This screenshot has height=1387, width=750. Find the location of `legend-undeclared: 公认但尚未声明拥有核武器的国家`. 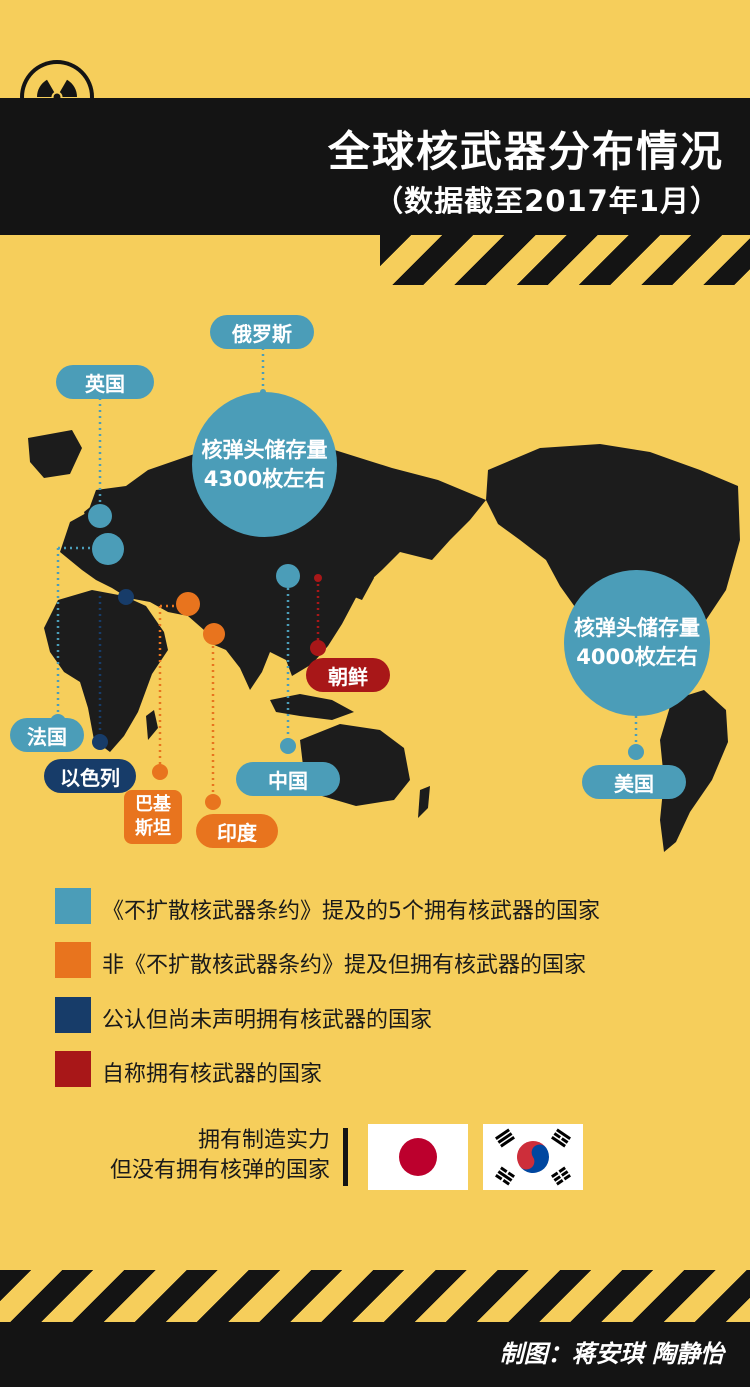

legend-undeclared: 公认但尚未声明拥有核武器的国家 is located at coordinates (267, 1020).